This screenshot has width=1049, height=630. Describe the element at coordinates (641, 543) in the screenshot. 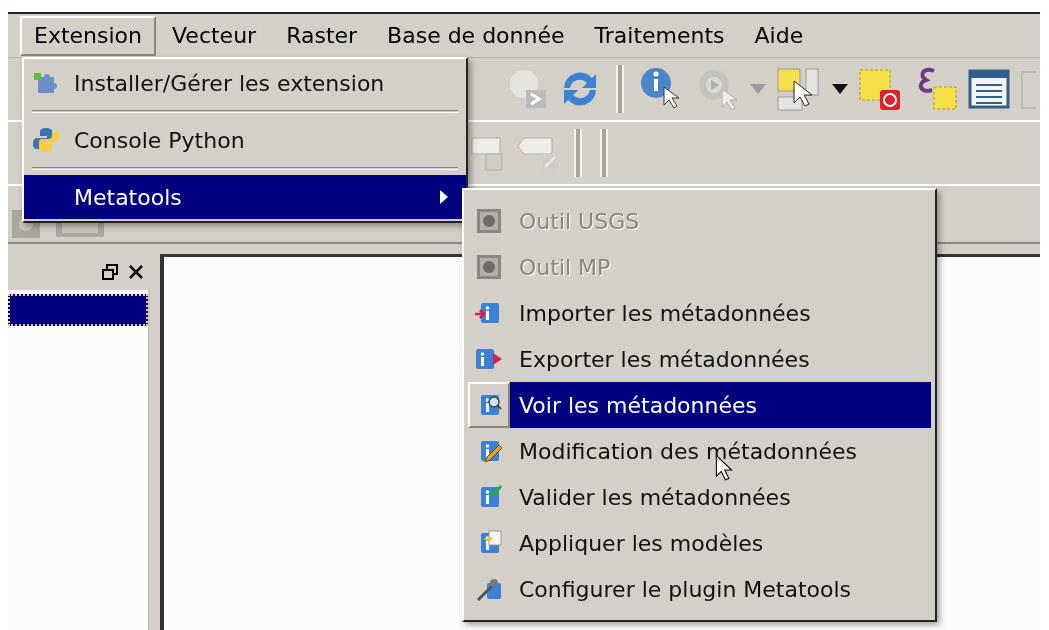

I see `submenu-item-label: Appliquer les modèles` at that location.